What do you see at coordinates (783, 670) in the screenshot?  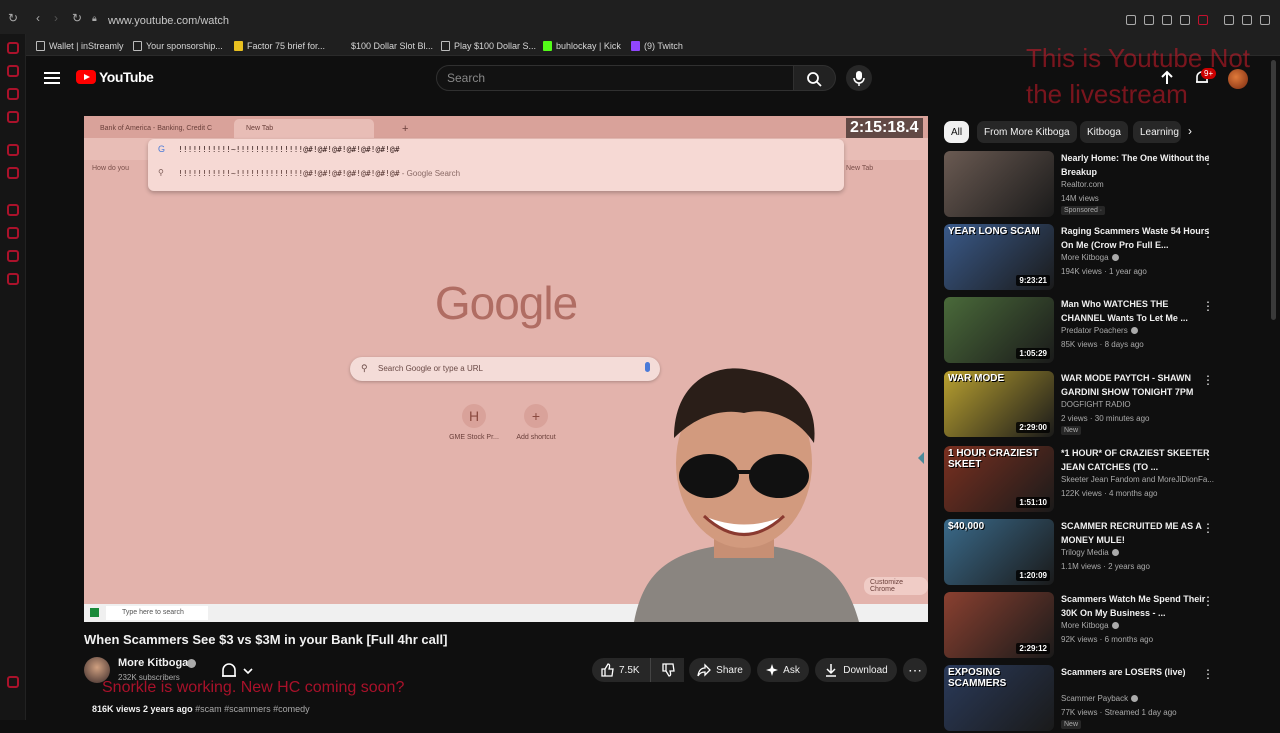 I see `ask-button: Ask` at bounding box center [783, 670].